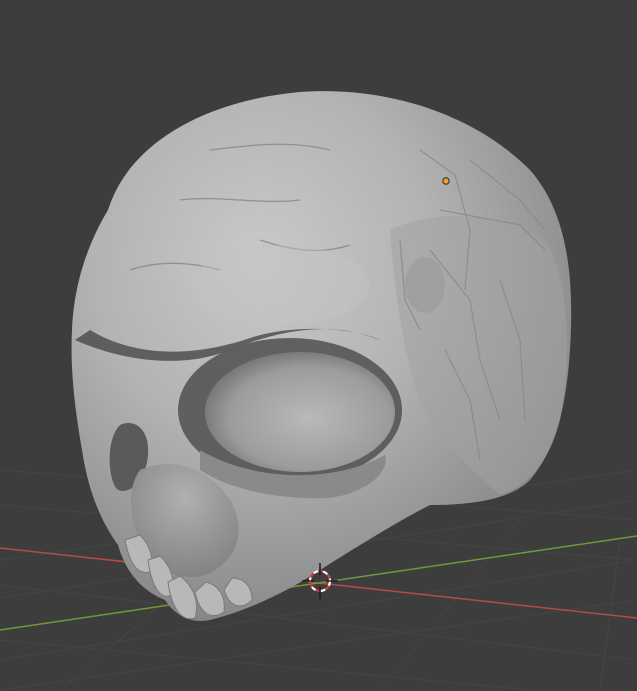 The image size is (637, 691). Describe the element at coordinates (446, 181) in the screenshot. I see `origin-point-icon` at that location.